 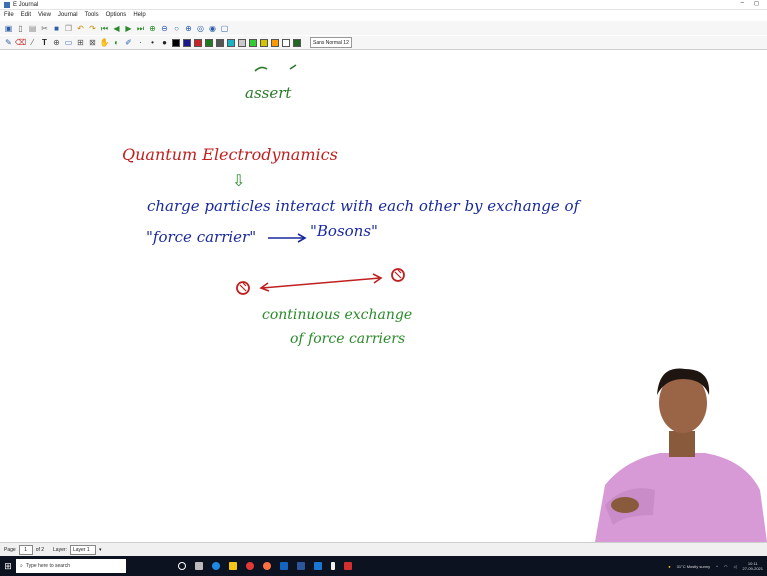 What do you see at coordinates (726, 566) in the screenshot?
I see `network-icon: ◠` at bounding box center [726, 566].